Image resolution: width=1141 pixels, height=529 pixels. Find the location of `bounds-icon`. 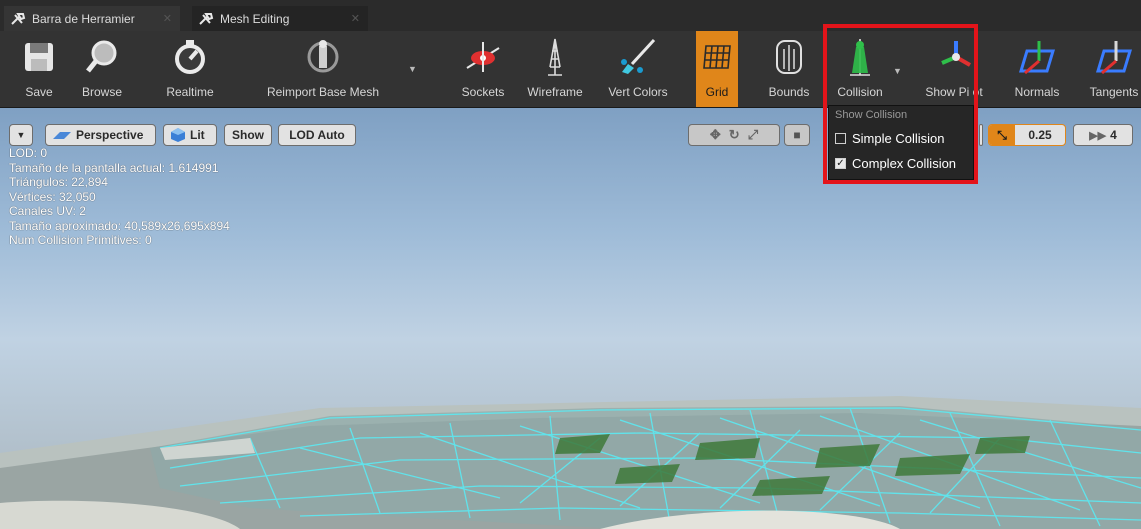

bounds-icon is located at coordinates (789, 57).